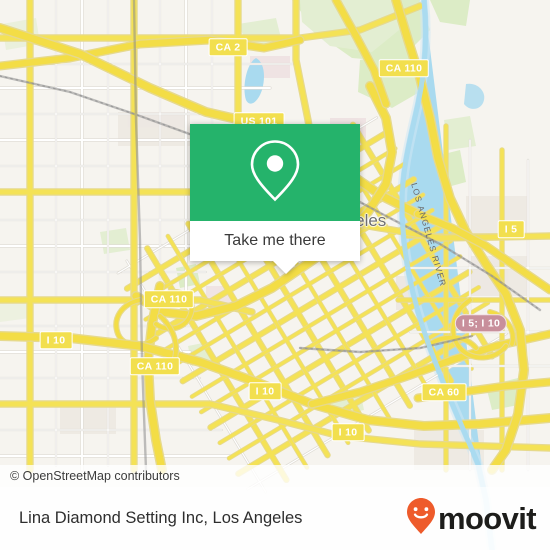 The image size is (550, 550). What do you see at coordinates (487, 518) in the screenshot?
I see `moovit-wordmark: moovit` at bounding box center [487, 518].